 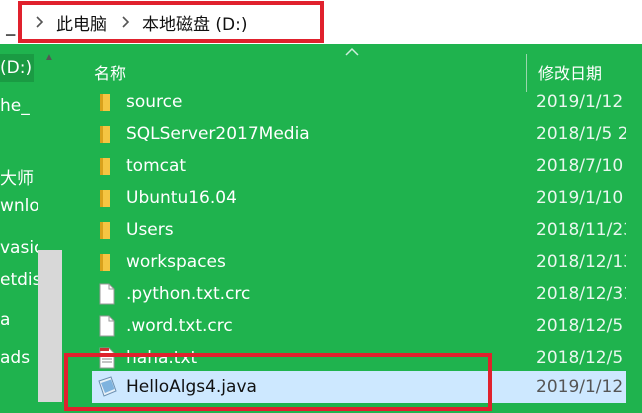 I want to click on highlight-box-address, so click(x=171, y=22).